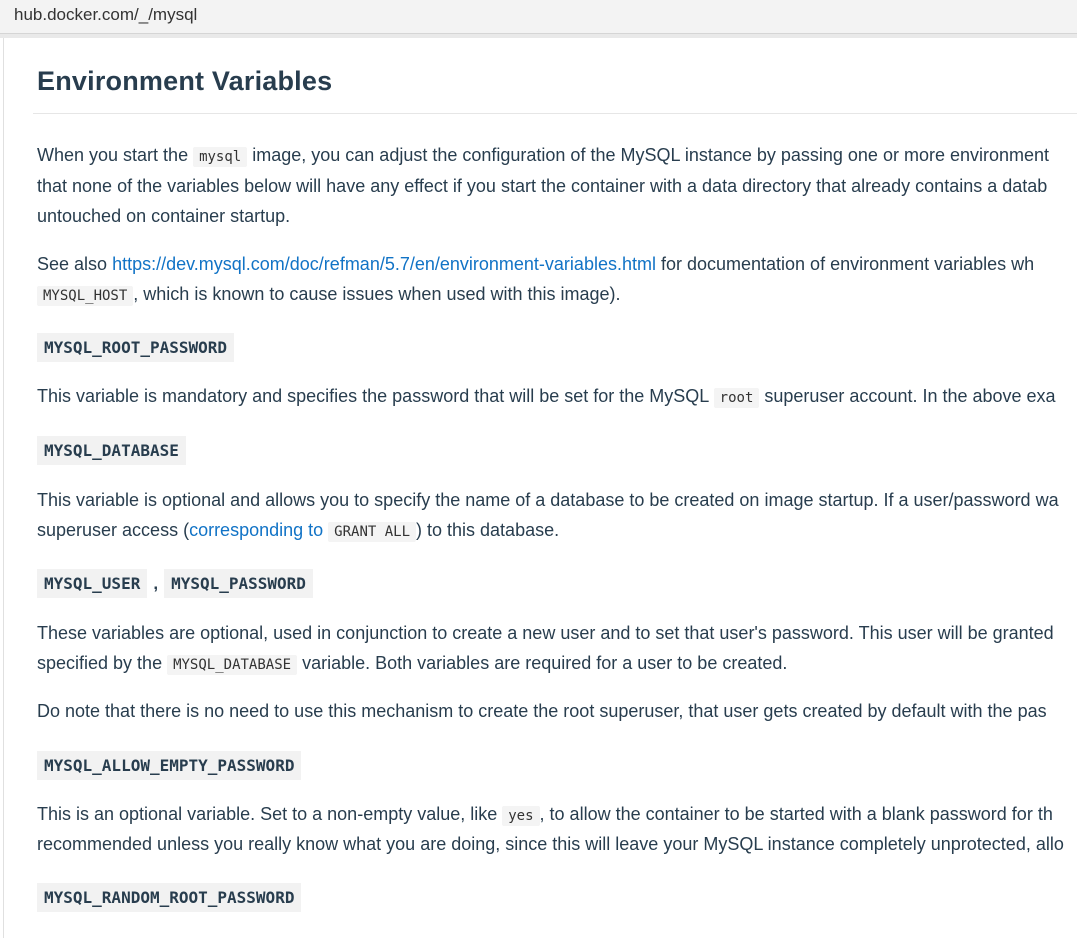 This screenshot has height=938, width=1077. I want to click on code-yes: yes, so click(521, 816).